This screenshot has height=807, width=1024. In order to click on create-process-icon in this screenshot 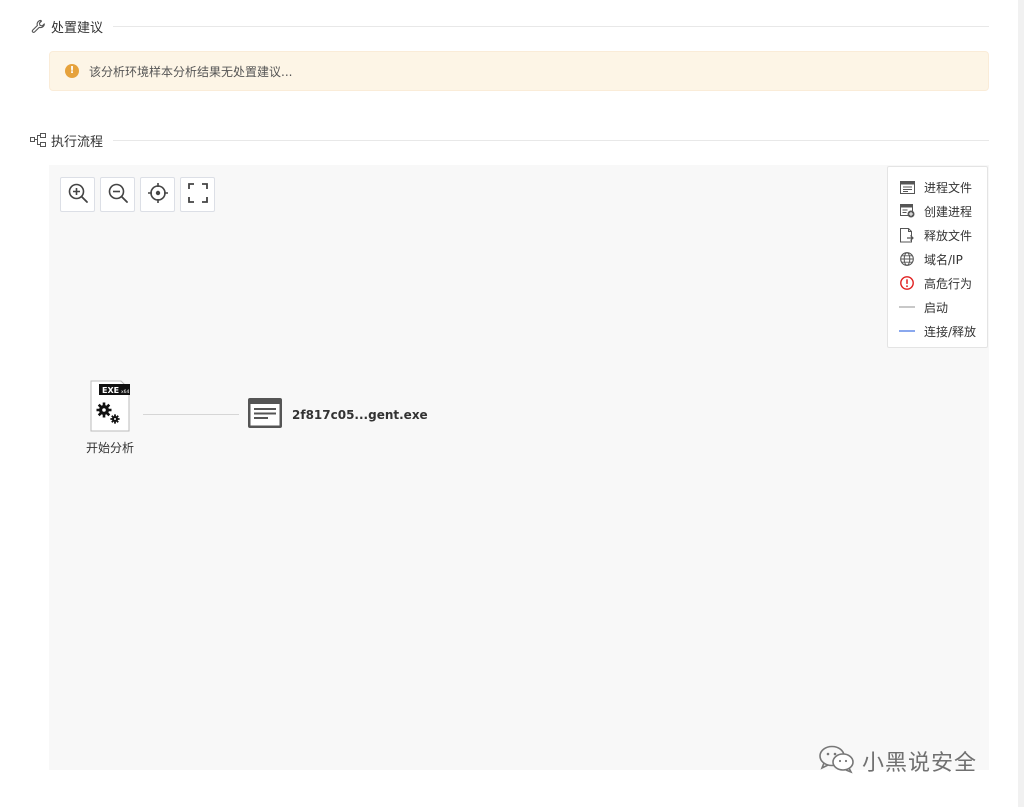, I will do `click(907, 211)`.